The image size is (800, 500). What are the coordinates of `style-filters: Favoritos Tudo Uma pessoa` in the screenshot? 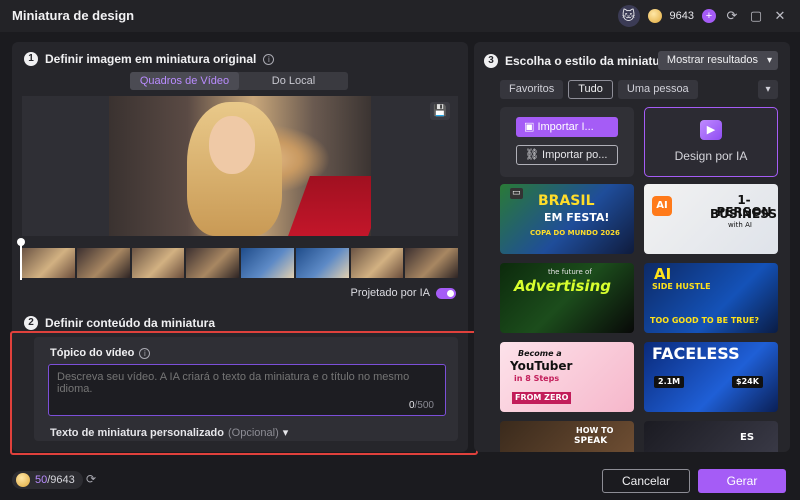 It's located at (599, 89).